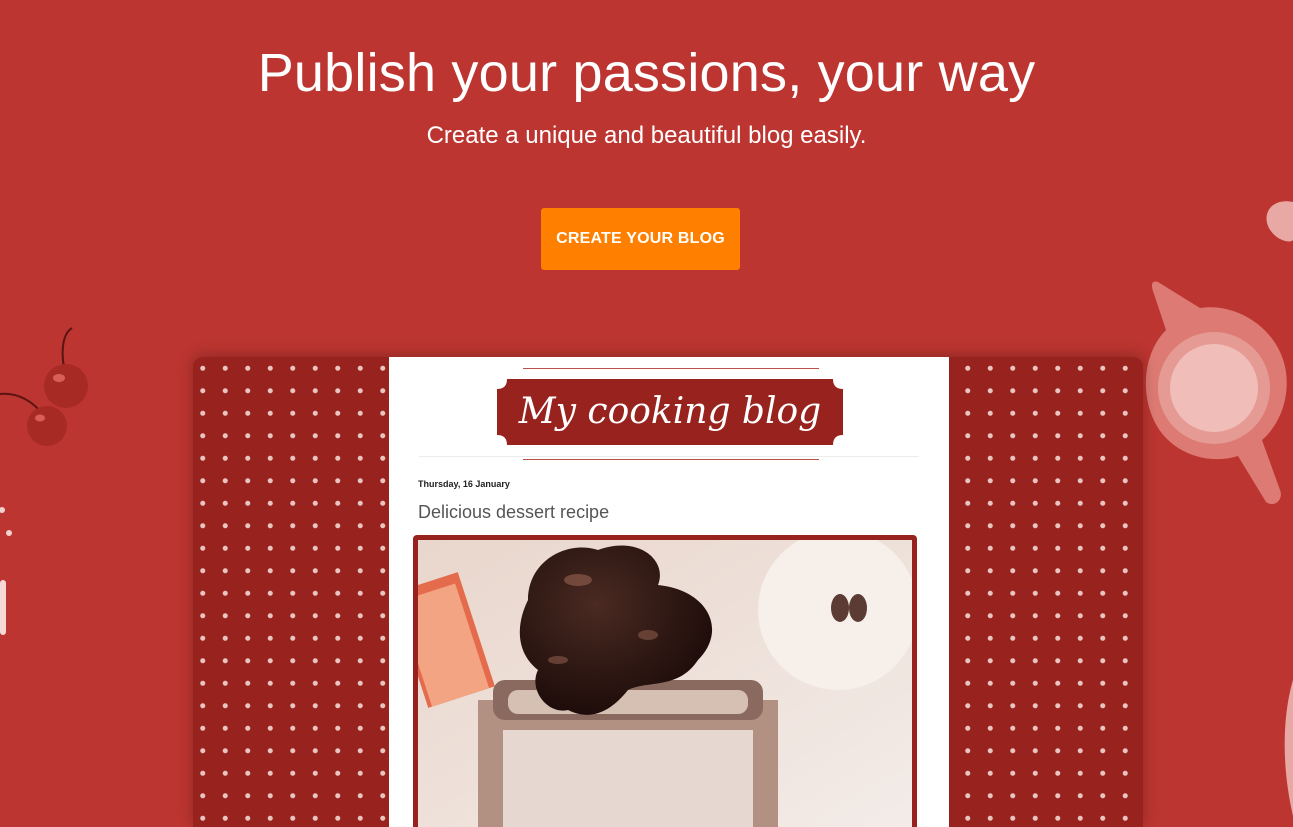  Describe the element at coordinates (1219, 353) in the screenshot. I see `milk-jug-icon` at that location.